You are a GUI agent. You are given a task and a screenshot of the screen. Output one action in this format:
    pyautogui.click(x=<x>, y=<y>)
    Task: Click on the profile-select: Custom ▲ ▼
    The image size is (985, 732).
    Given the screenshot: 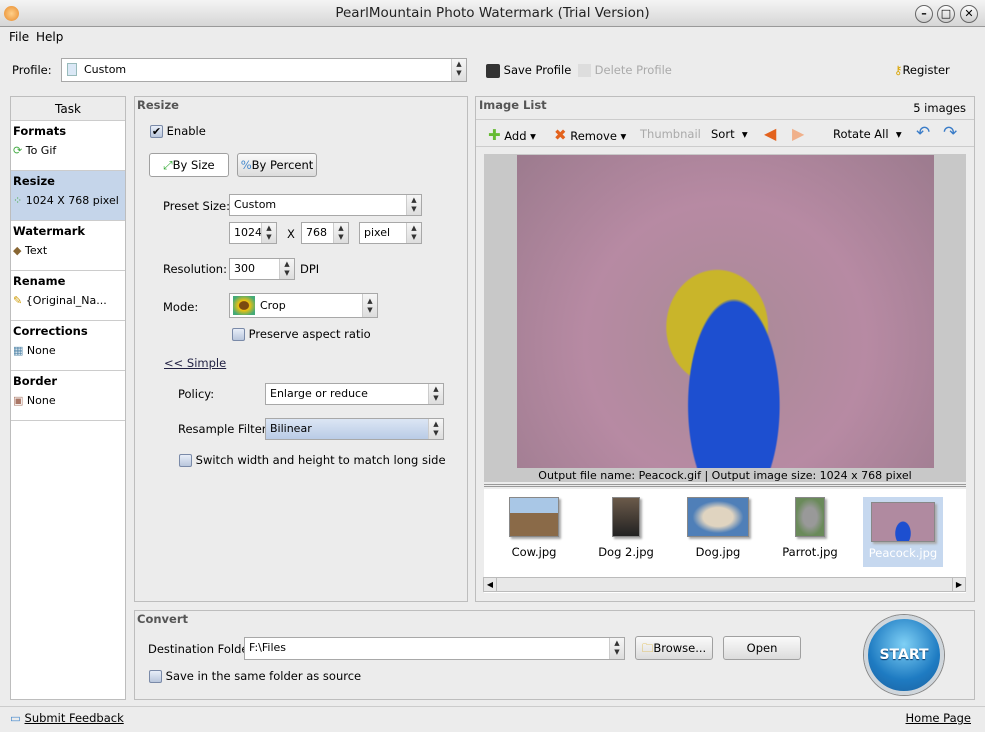 What is the action you would take?
    pyautogui.click(x=264, y=70)
    